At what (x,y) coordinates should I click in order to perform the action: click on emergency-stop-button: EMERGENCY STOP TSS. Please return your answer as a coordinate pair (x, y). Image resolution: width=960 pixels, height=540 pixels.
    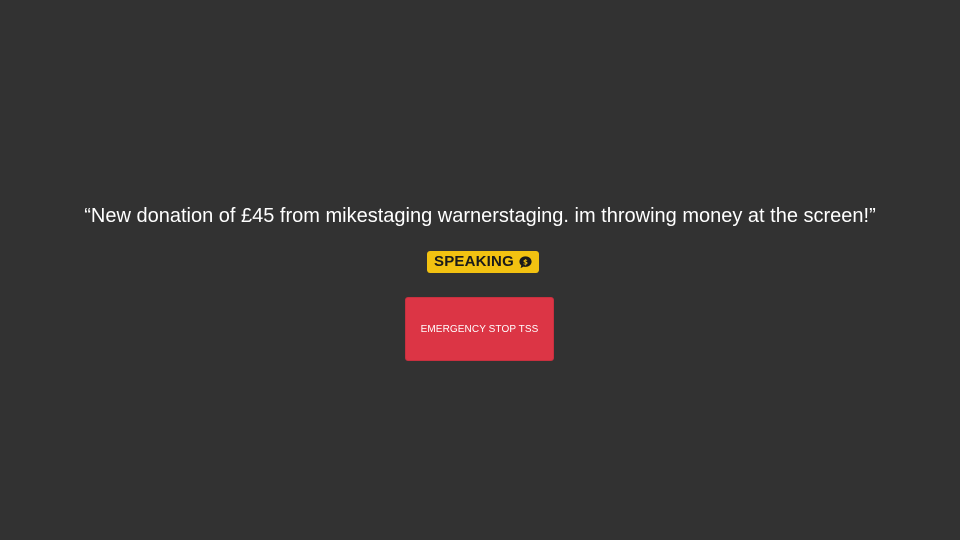
    Looking at the image, I should click on (479, 329).